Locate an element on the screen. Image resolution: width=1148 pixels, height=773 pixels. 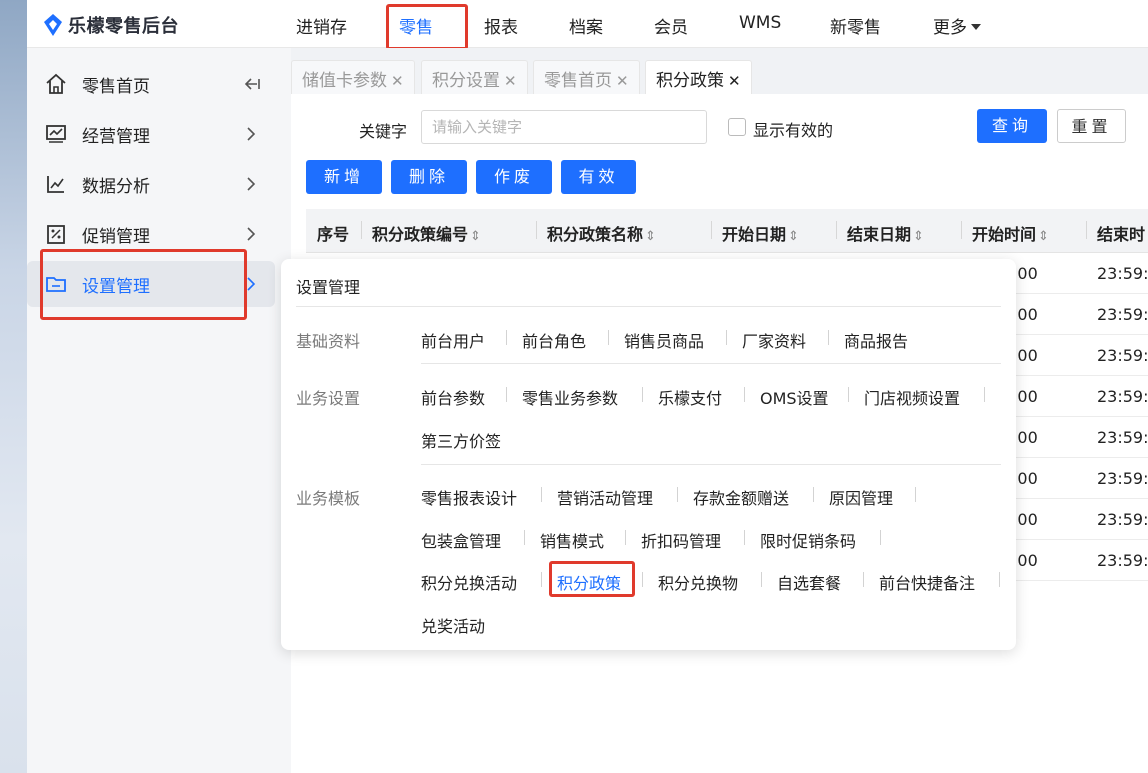
menu-item-custom-combo: 自选套餐 is located at coordinates (809, 582).